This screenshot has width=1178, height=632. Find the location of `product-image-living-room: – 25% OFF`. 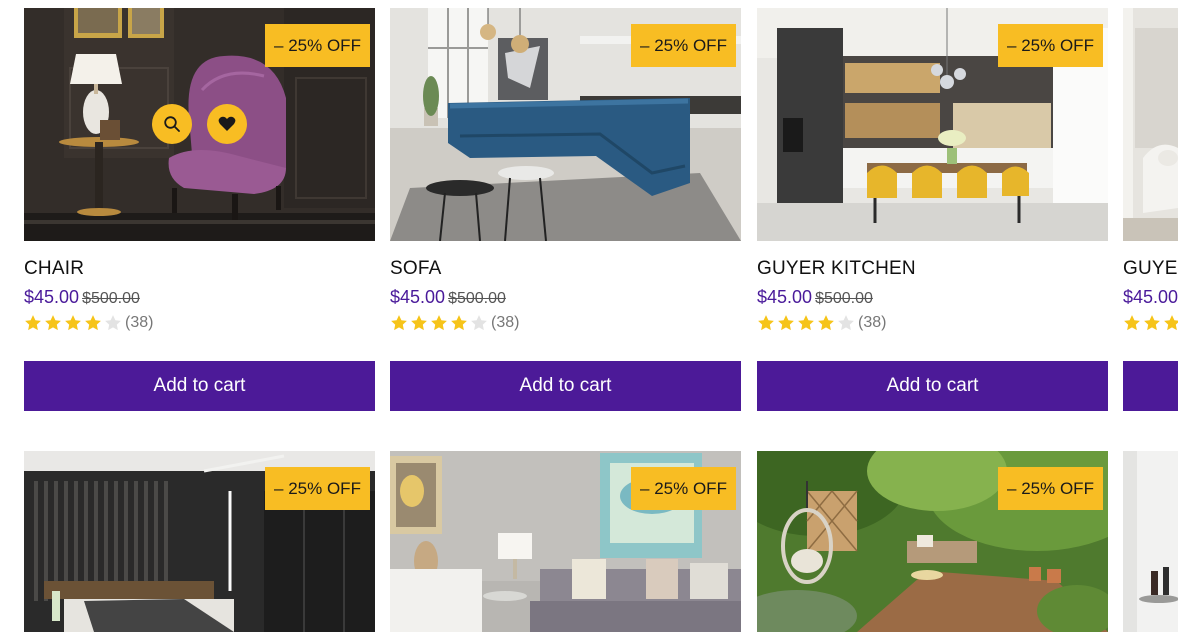

product-image-living-room: – 25% OFF is located at coordinates (565, 541).